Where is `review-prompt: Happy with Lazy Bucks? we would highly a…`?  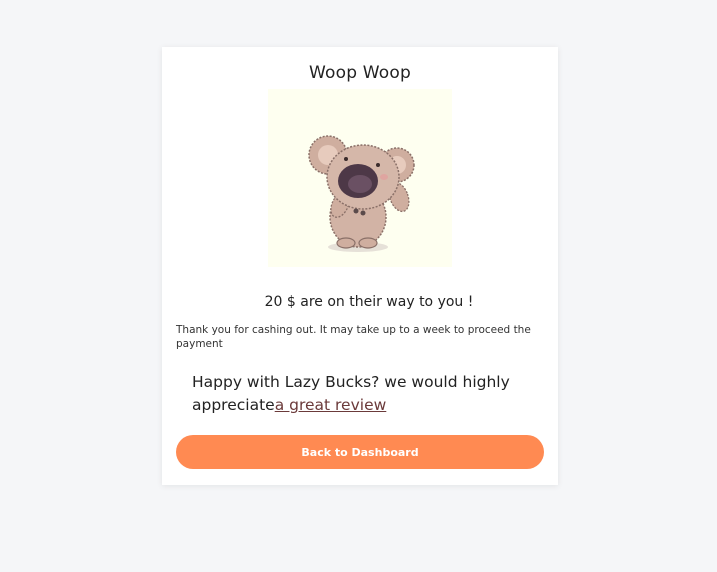 review-prompt: Happy with Lazy Bucks? we would highly a… is located at coordinates (360, 394).